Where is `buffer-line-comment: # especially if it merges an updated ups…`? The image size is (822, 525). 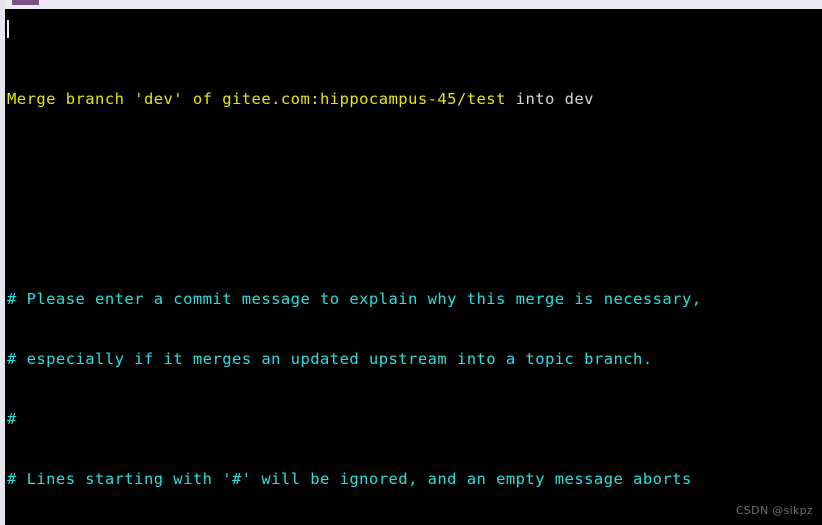 buffer-line-comment: # especially if it merges an updated ups… is located at coordinates (413, 359).